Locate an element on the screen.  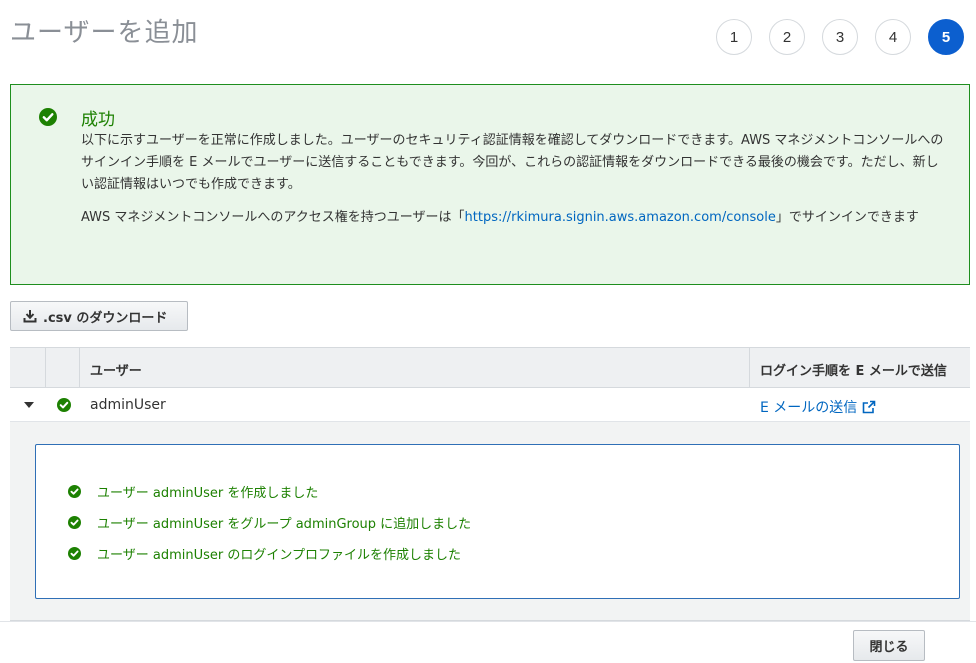
detail-text: ユーザー adminUser を作成しました is located at coordinates (208, 493).